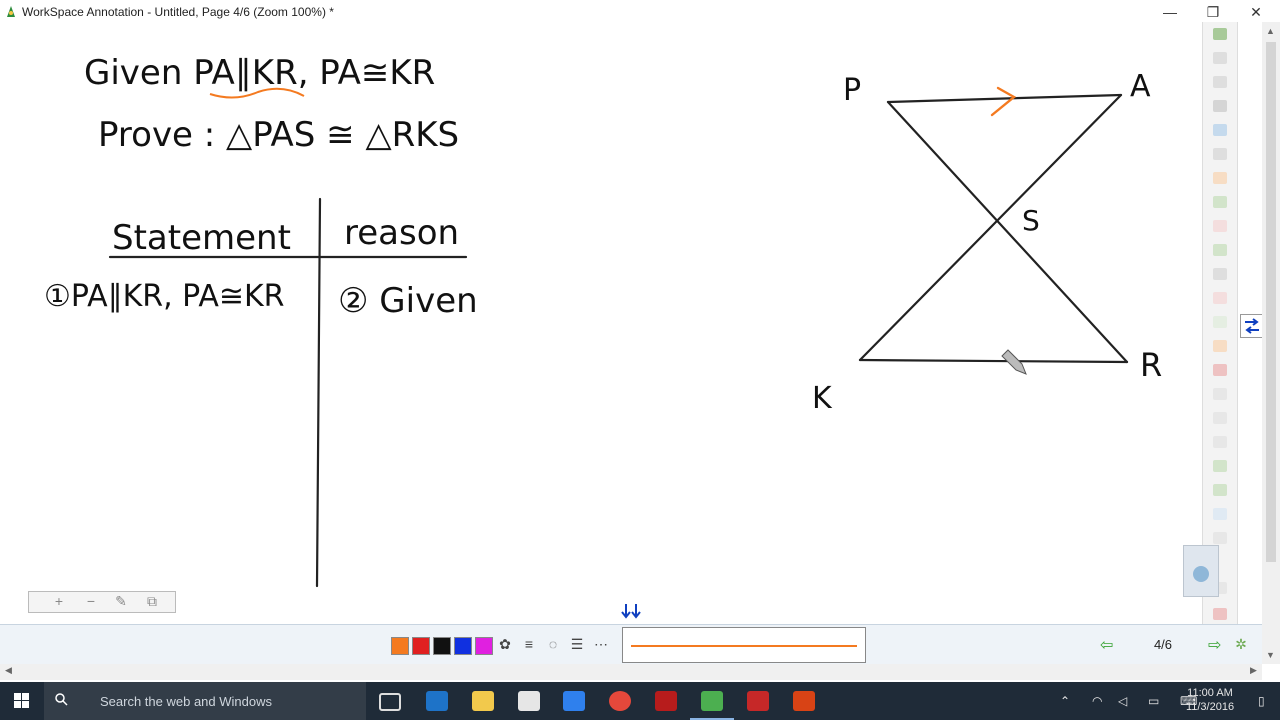  I want to click on reason-header: reason, so click(401, 233).